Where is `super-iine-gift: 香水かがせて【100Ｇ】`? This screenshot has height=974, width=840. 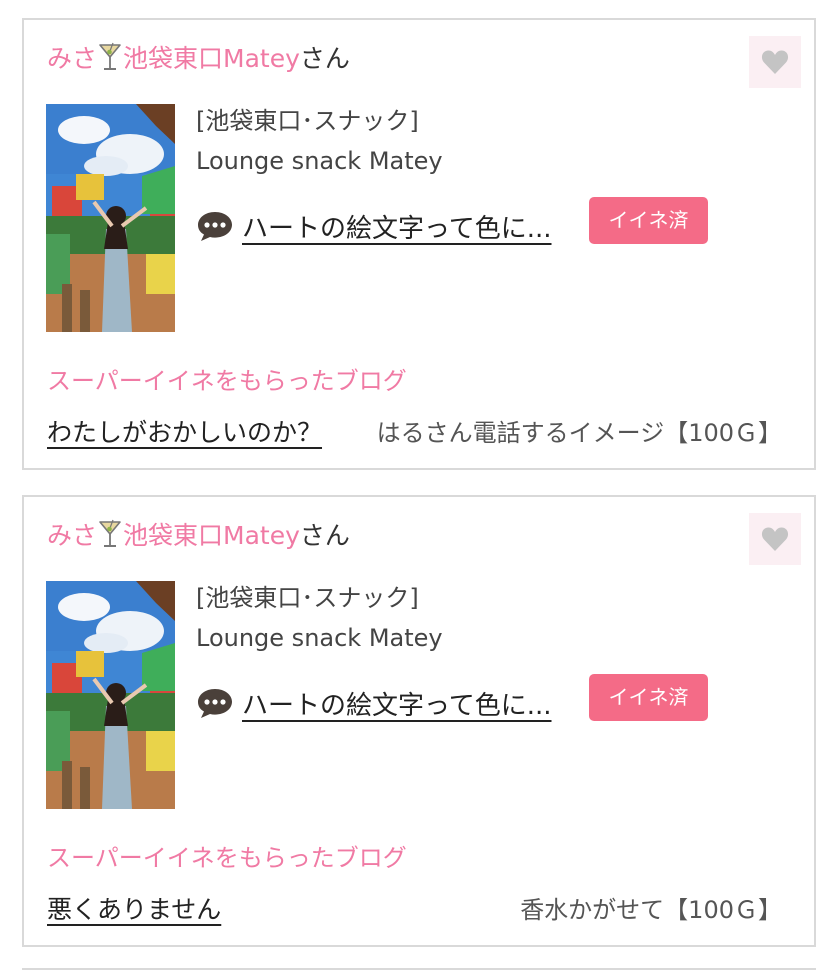 super-iine-gift: 香水かがせて【100Ｇ】 is located at coordinates (651, 910).